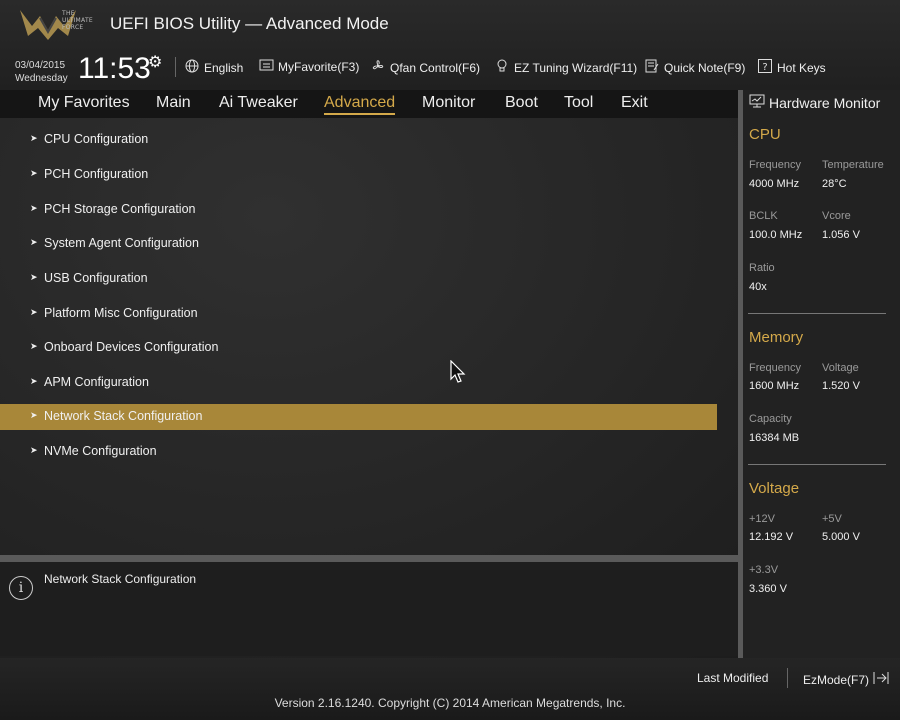  I want to click on tab-exit: Exit, so click(634, 103).